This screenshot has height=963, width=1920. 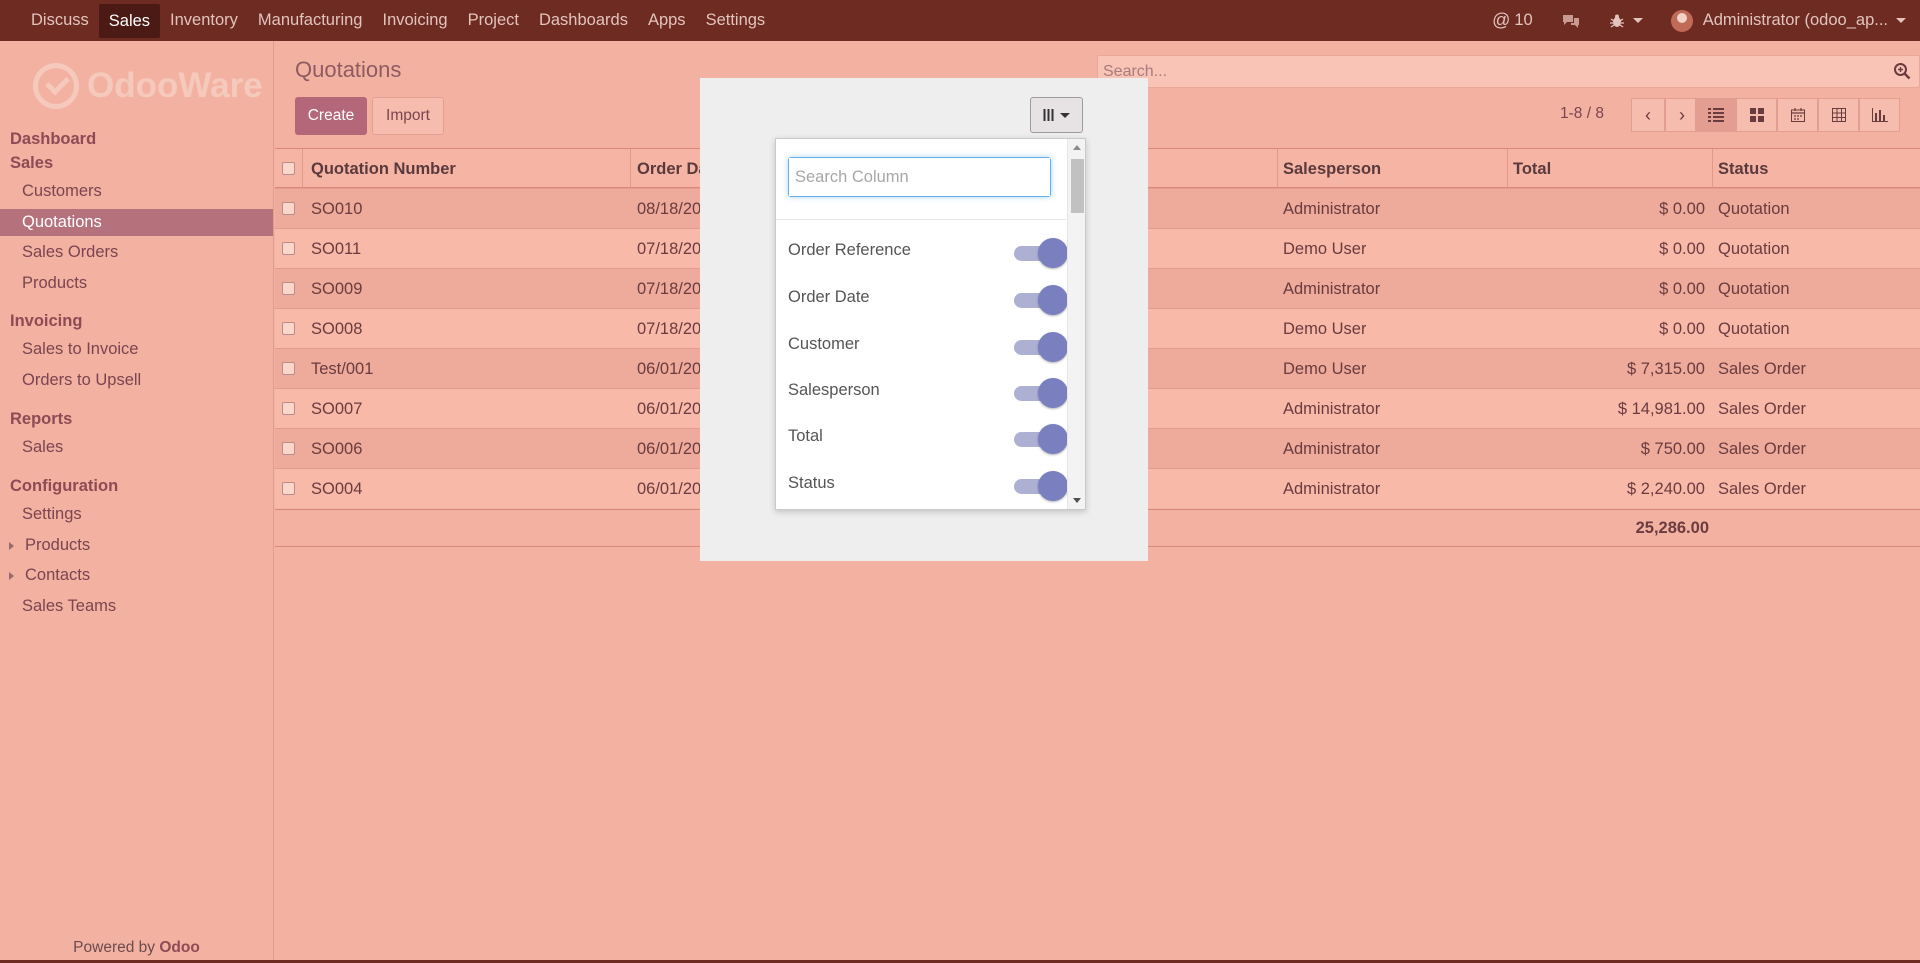 I want to click on powered-by-link: Odoo, so click(x=179, y=947).